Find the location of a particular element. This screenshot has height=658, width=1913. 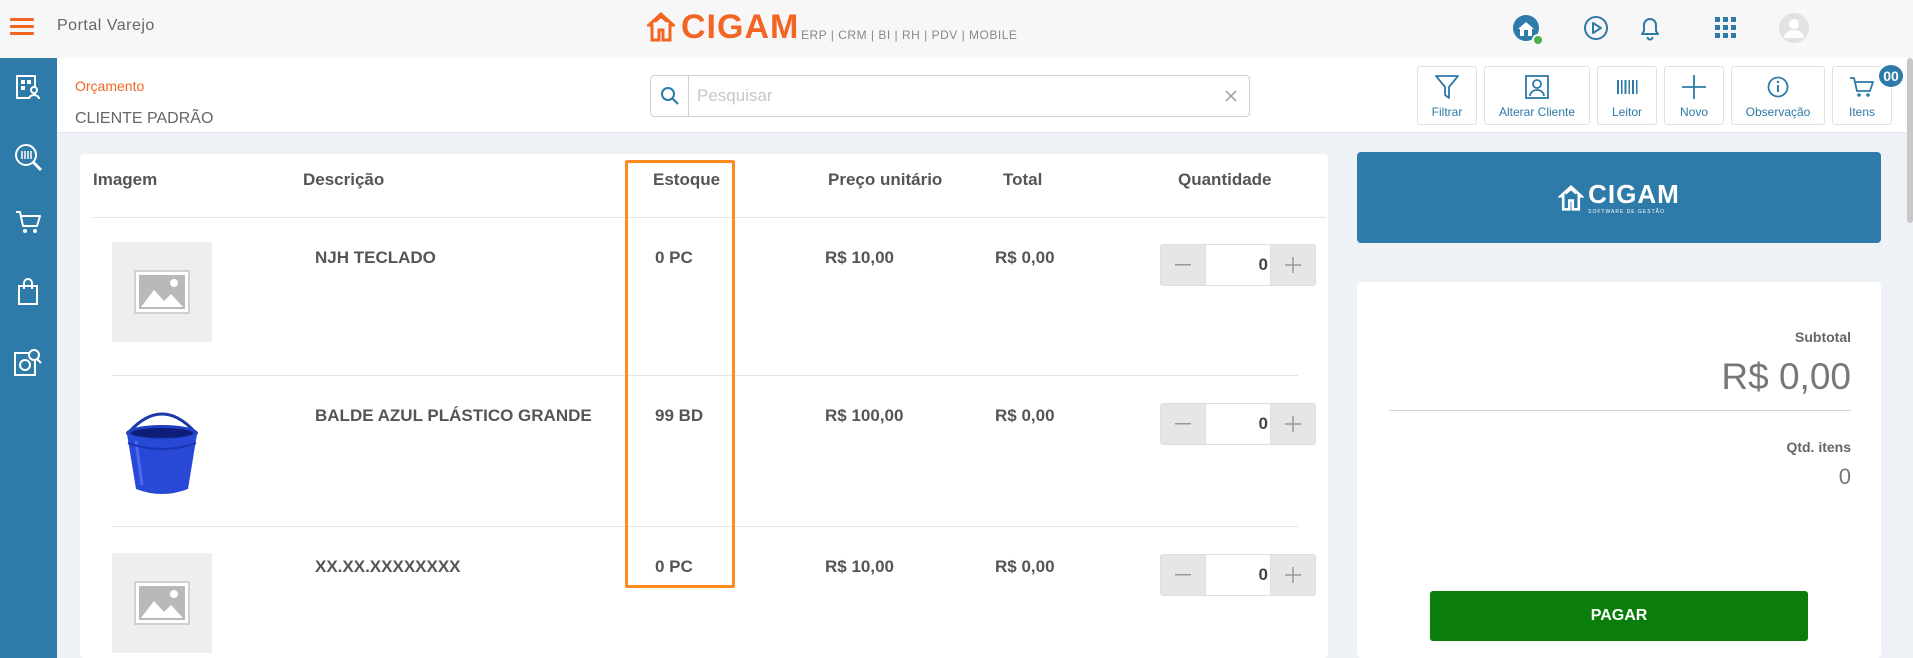

document-type: Orçamento is located at coordinates (110, 86).